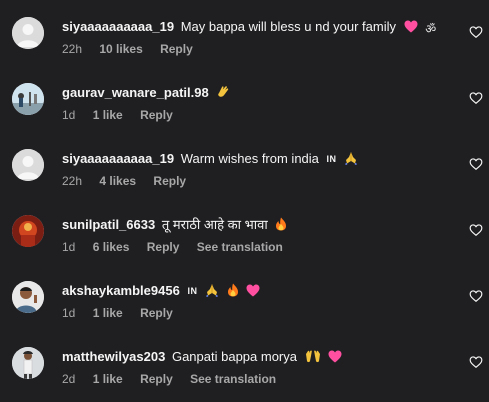 This screenshot has height=402, width=489. What do you see at coordinates (313, 359) in the screenshot?
I see `raised-hands-icon` at bounding box center [313, 359].